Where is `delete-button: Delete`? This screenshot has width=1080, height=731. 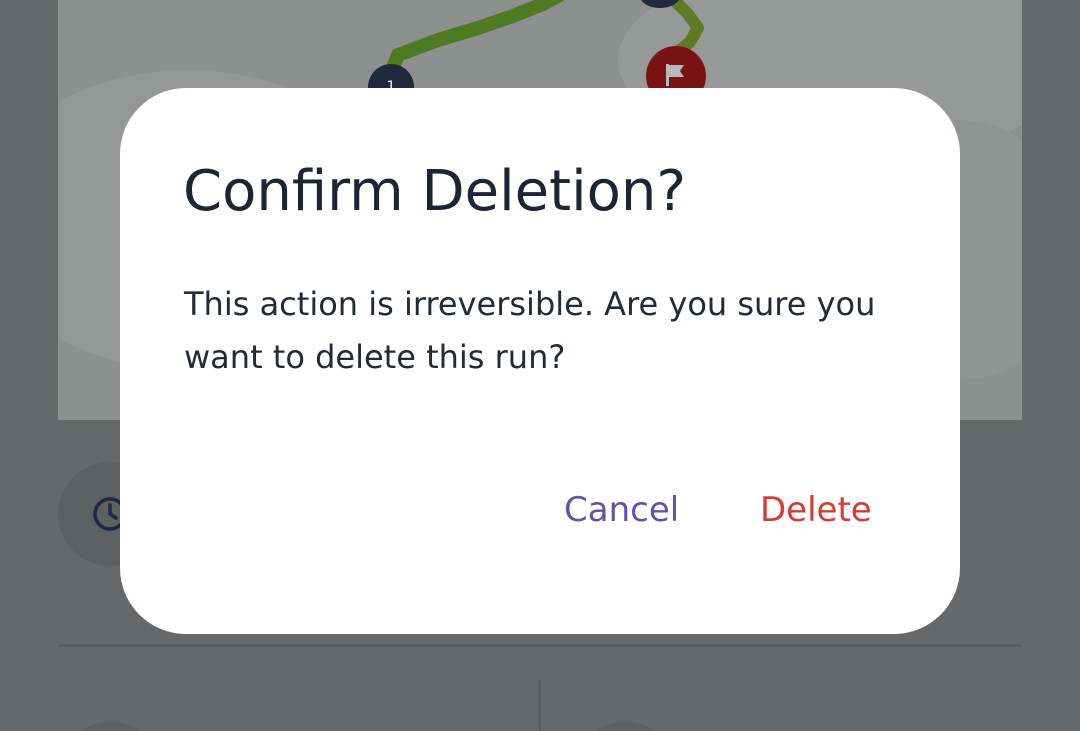 delete-button: Delete is located at coordinates (816, 510).